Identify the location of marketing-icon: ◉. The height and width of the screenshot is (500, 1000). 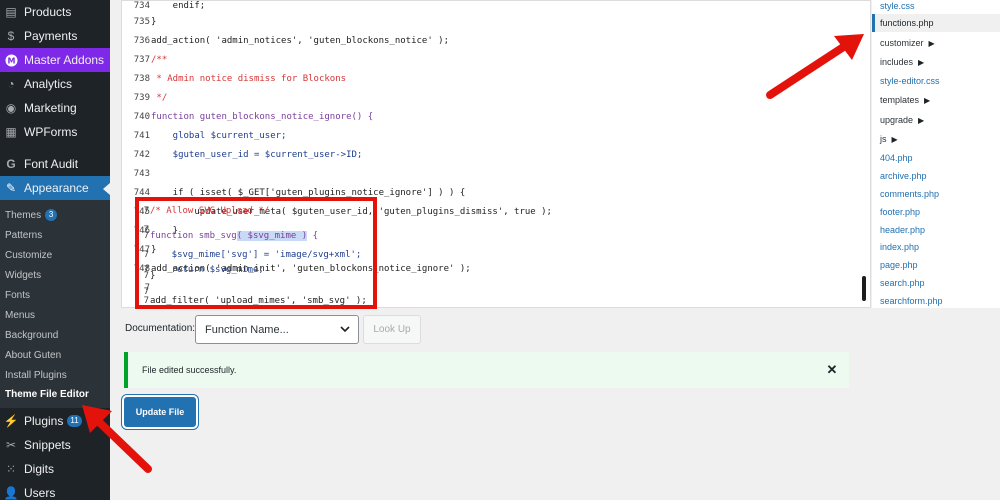
(11, 108).